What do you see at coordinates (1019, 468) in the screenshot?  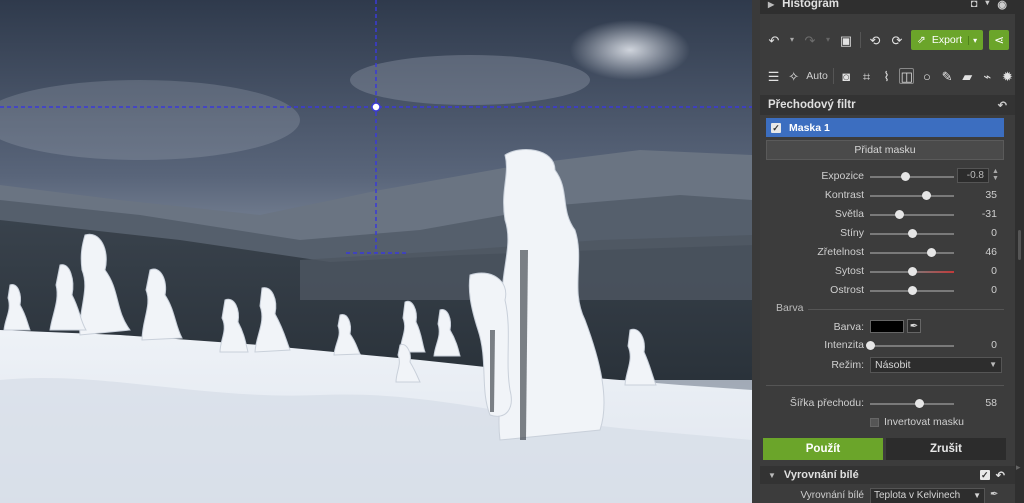 I see `expand-panel-icon: ▸` at bounding box center [1019, 468].